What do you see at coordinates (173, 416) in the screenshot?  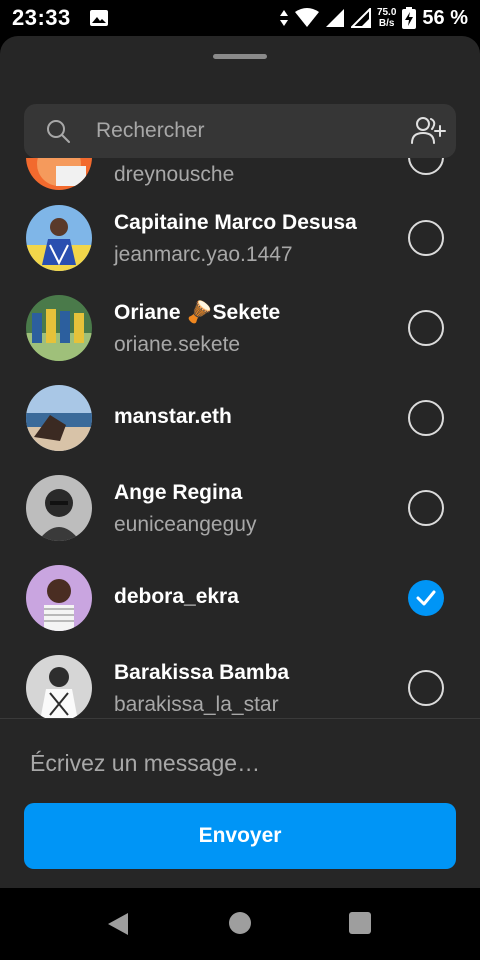 I see `contact-name: manstar.eth` at bounding box center [173, 416].